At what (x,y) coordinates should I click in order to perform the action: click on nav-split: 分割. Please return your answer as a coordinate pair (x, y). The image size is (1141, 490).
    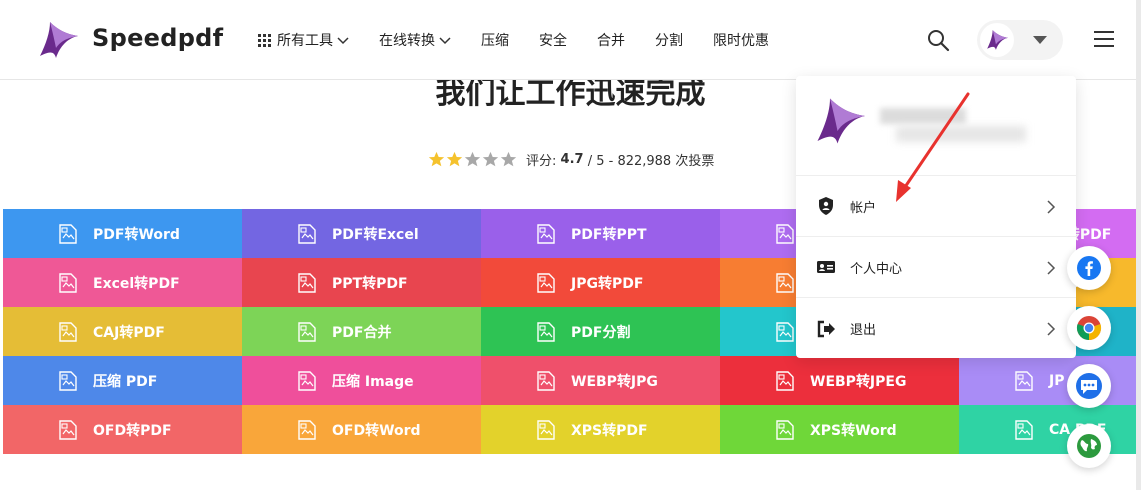
    Looking at the image, I should click on (669, 40).